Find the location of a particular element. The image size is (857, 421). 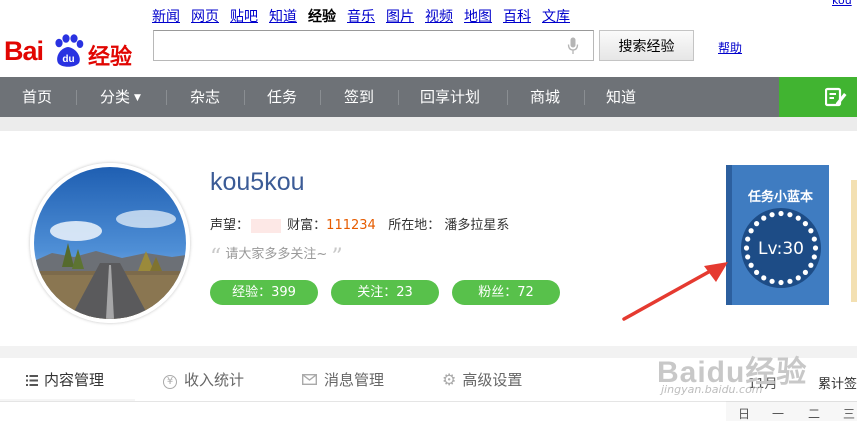

chevron-down-icon: ▼ is located at coordinates (137, 98).